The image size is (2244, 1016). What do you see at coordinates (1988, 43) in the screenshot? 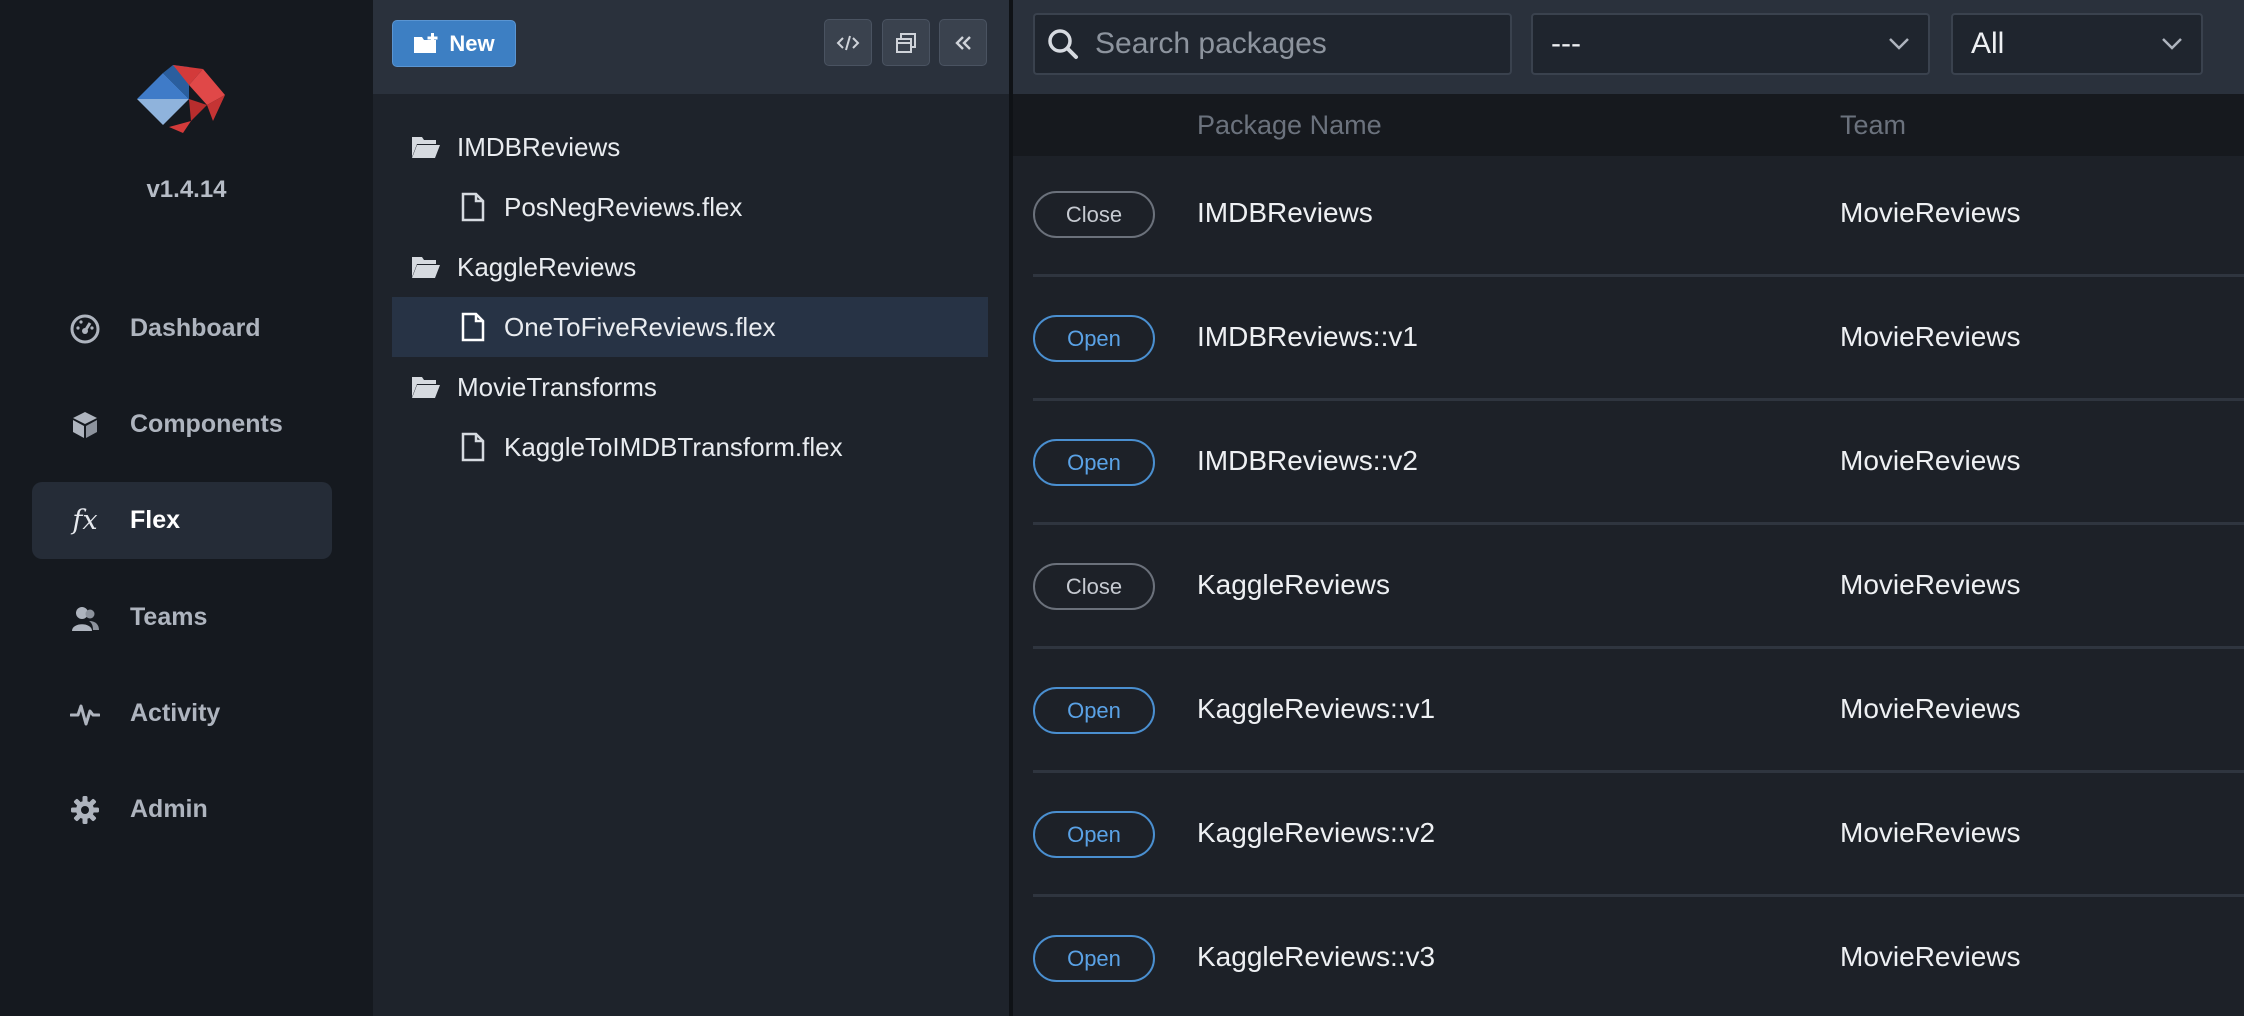
I see `status-filter-value: All` at bounding box center [1988, 43].